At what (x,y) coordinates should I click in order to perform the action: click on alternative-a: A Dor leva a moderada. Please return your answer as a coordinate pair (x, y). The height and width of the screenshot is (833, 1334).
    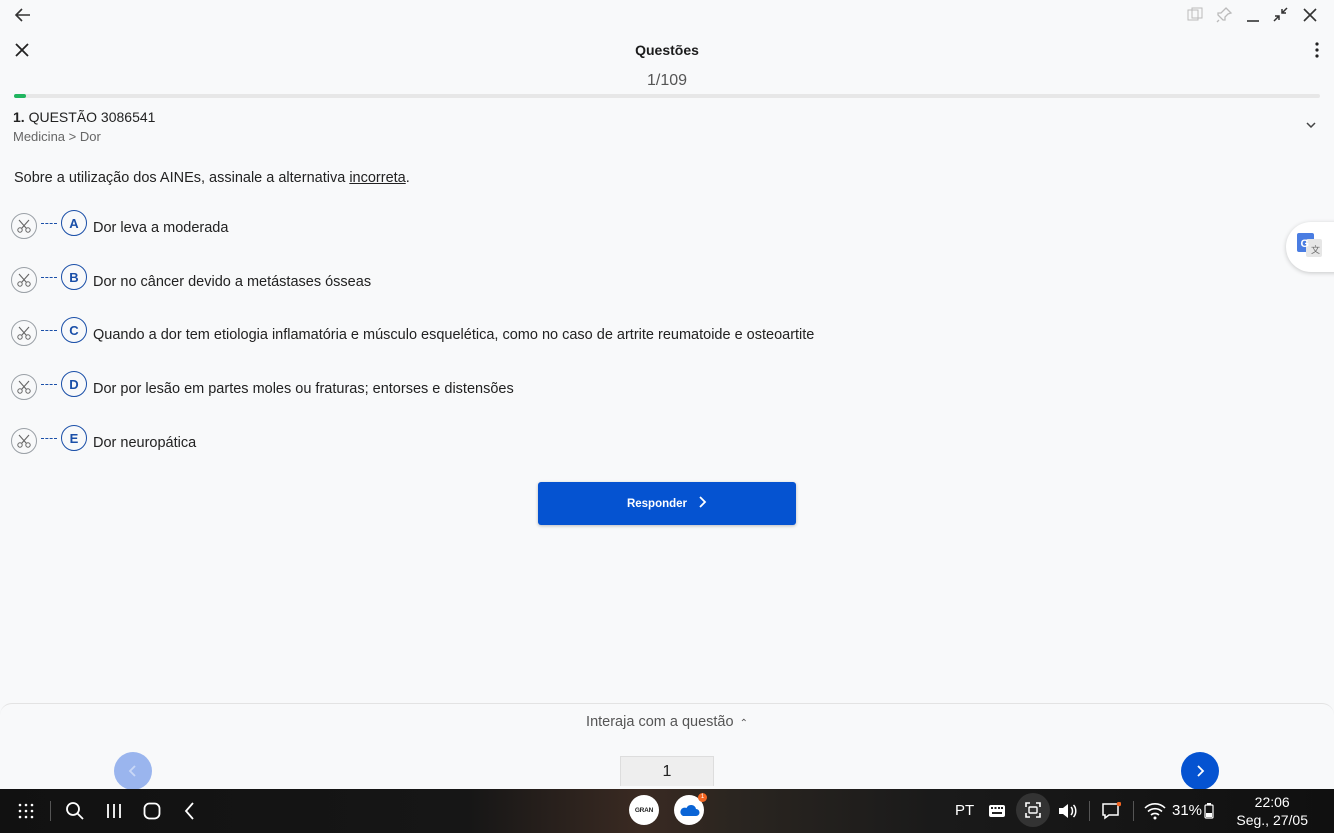
    Looking at the image, I should click on (119, 225).